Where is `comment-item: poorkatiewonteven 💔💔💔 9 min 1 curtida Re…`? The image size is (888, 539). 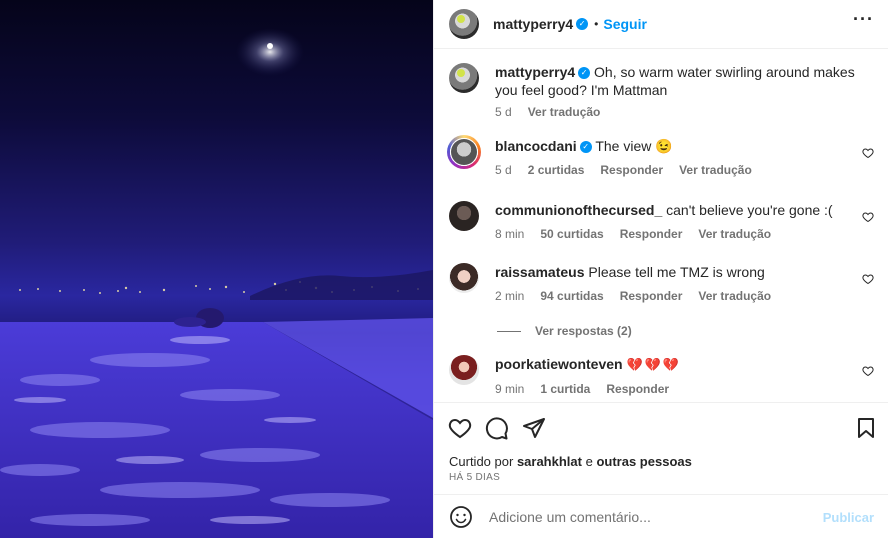
comment-item: poorkatiewonteven 💔💔💔 9 min 1 curtida Re… is located at coordinates (661, 375).